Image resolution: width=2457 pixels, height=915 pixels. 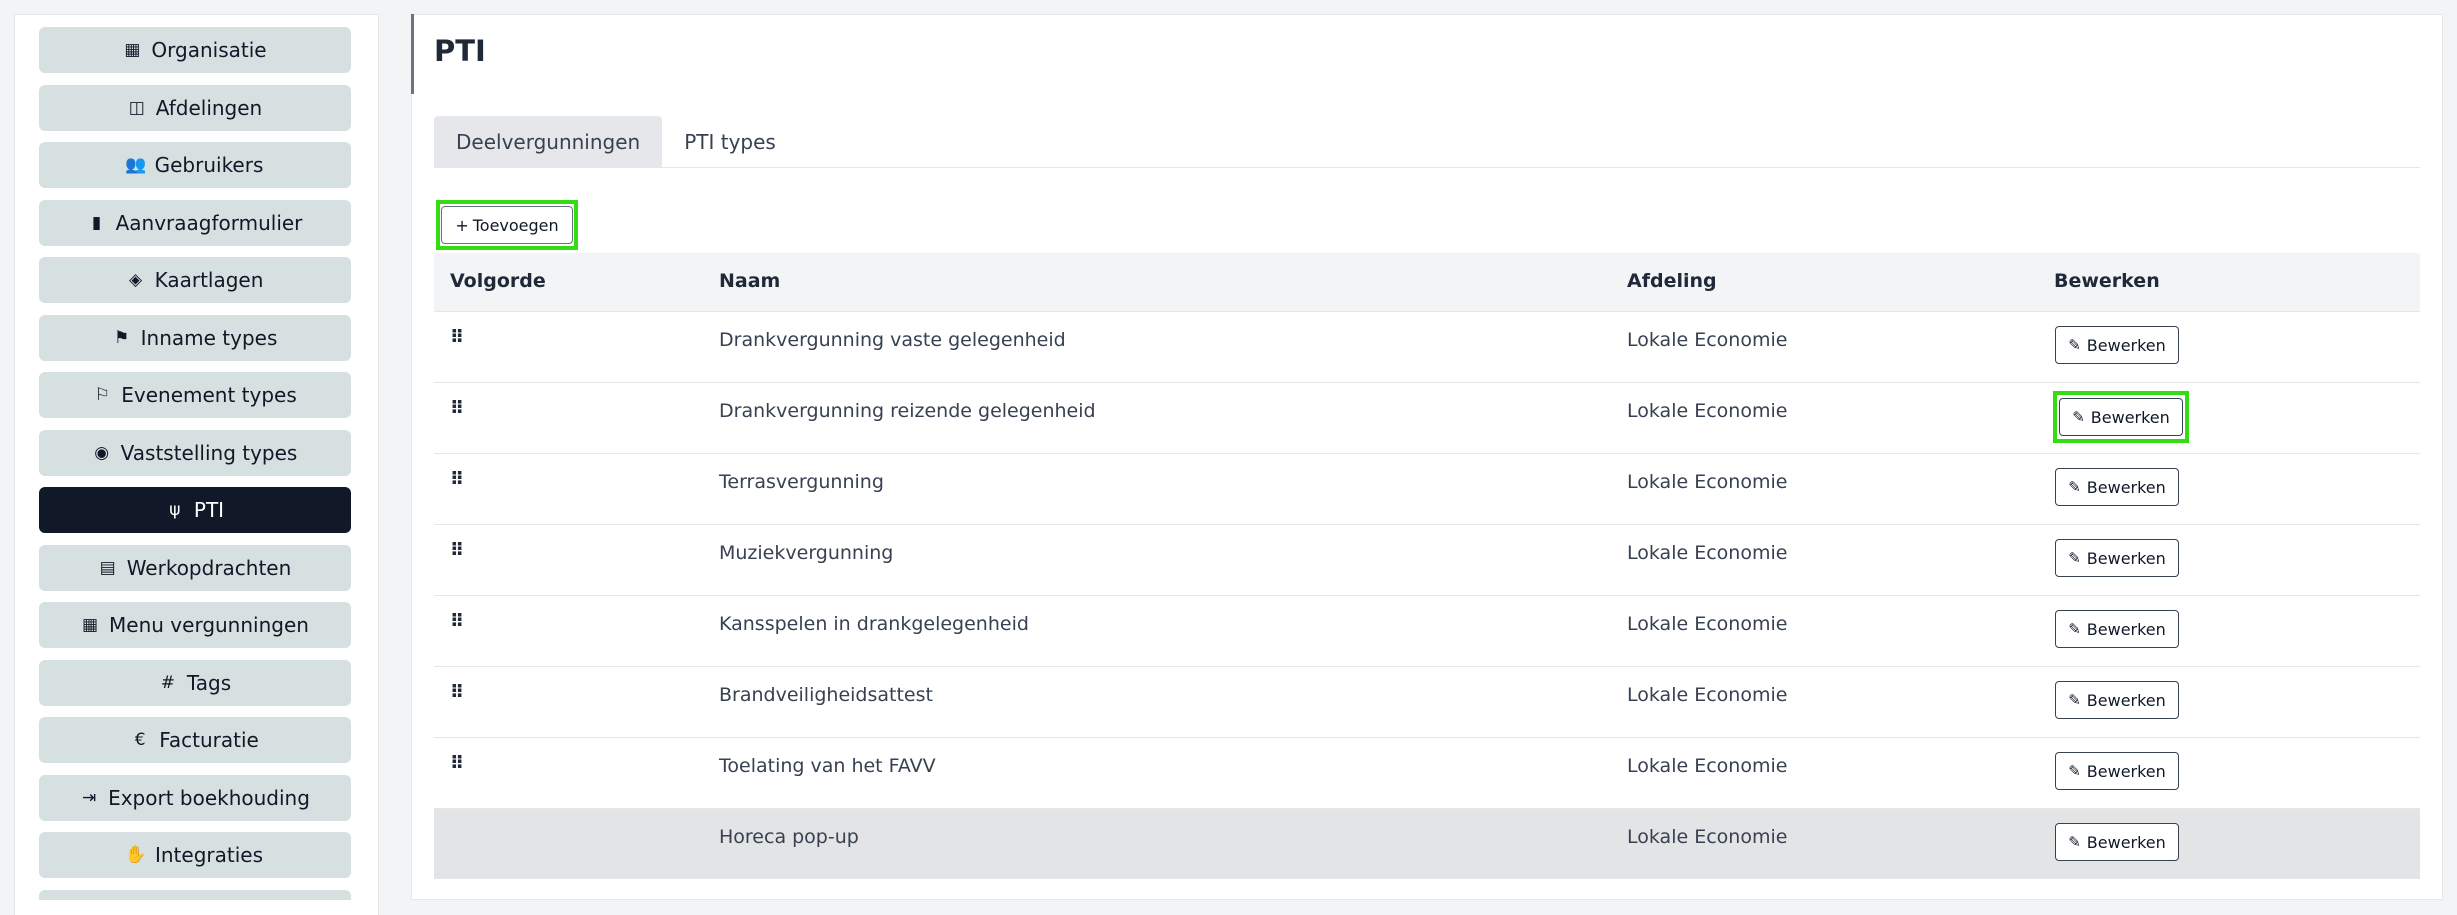 I want to click on flag-checkered-icon: ⚐, so click(x=102, y=395).